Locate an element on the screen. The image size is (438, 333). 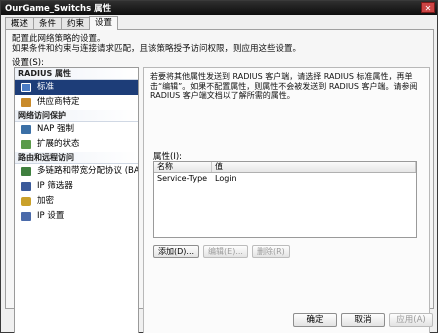
nav-item-extended-state: 扩展的状态 is located at coordinates (76, 144).